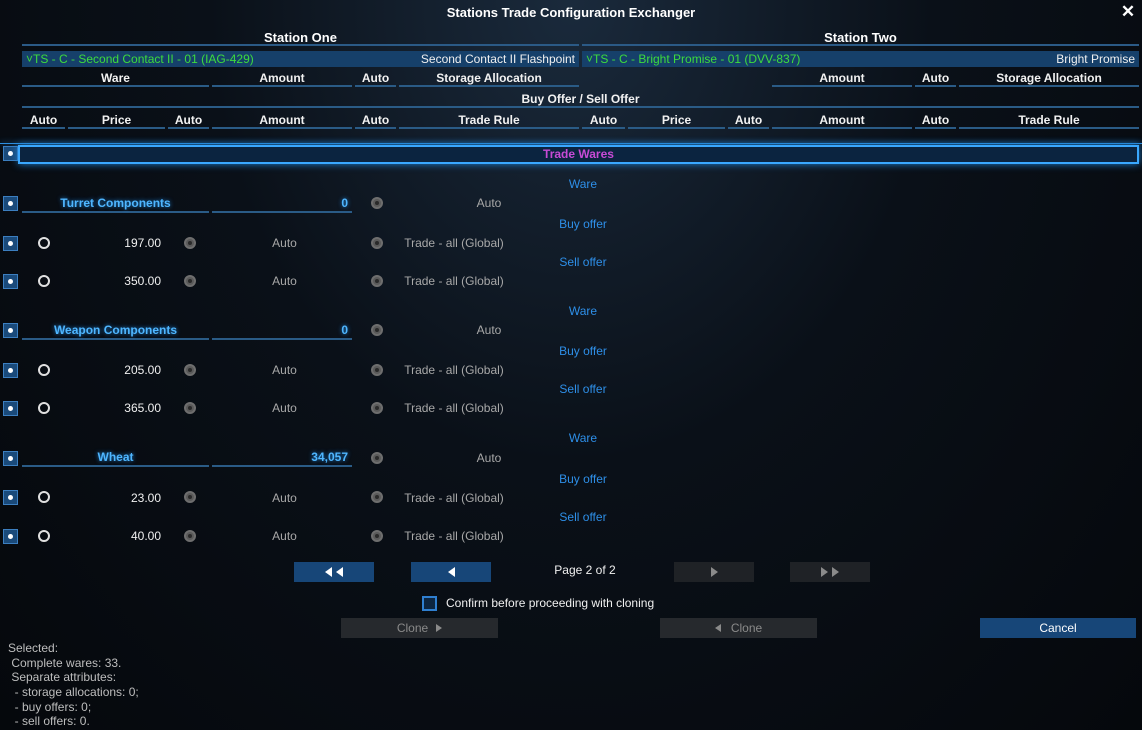 Image resolution: width=1142 pixels, height=730 pixels. Describe the element at coordinates (842, 79) in the screenshot. I see `header-amount-two: Amount` at that location.